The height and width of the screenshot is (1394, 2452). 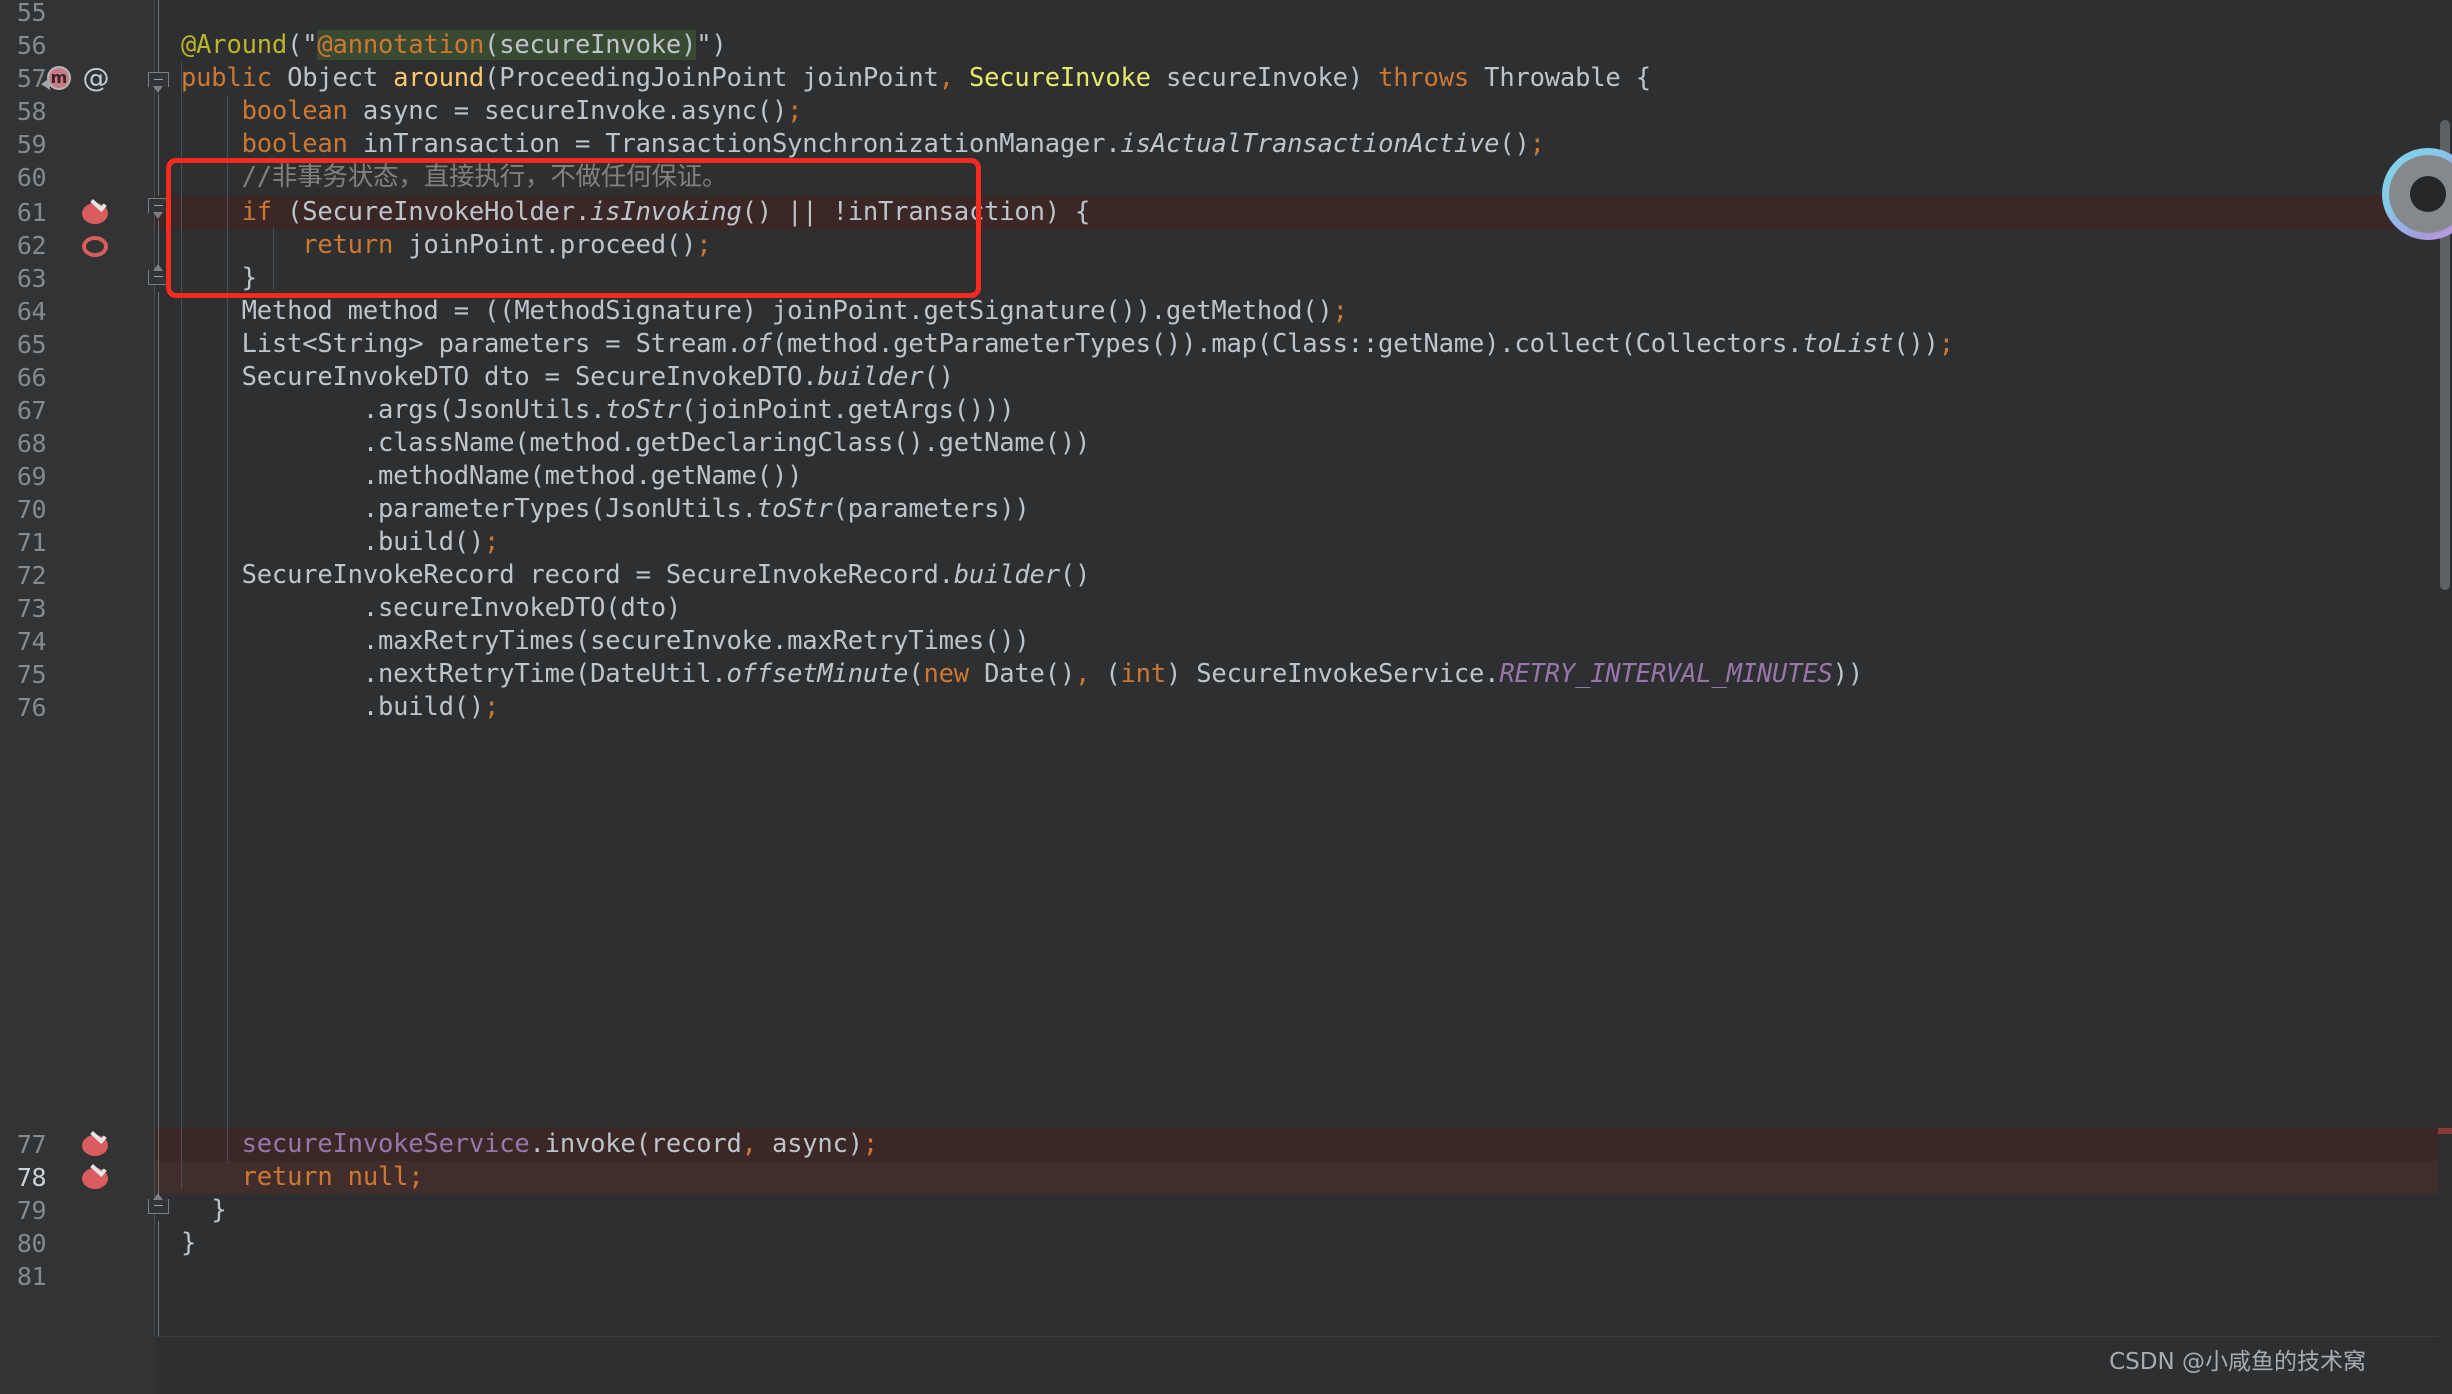 I want to click on line-number: 55, so click(x=31, y=13).